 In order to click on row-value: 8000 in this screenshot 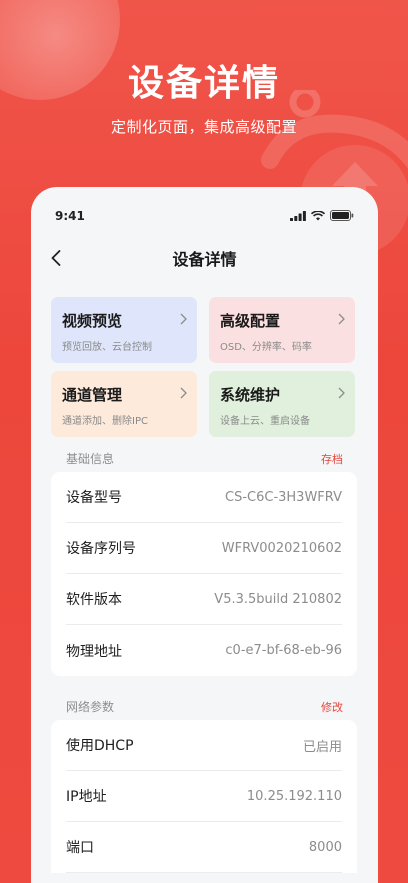, I will do `click(325, 847)`.